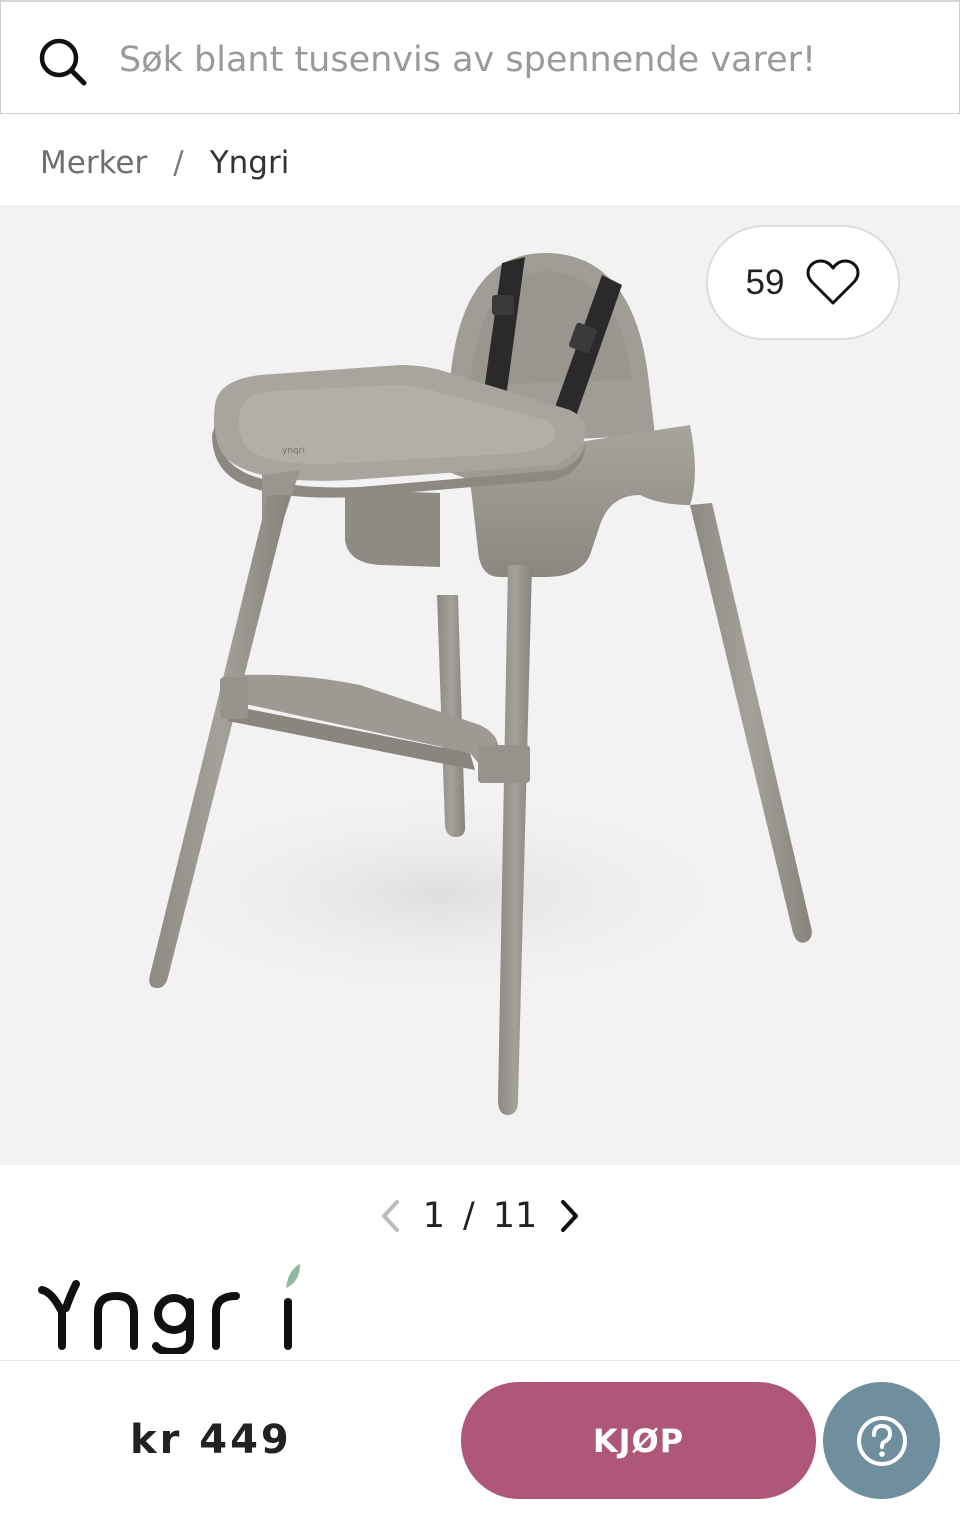  I want to click on favorite-button: 59, so click(803, 282).